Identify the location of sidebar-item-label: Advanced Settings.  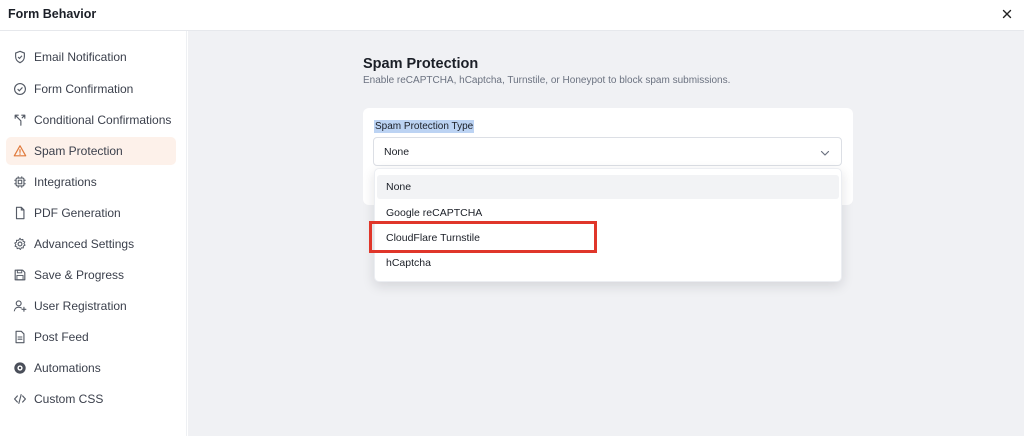
(84, 244).